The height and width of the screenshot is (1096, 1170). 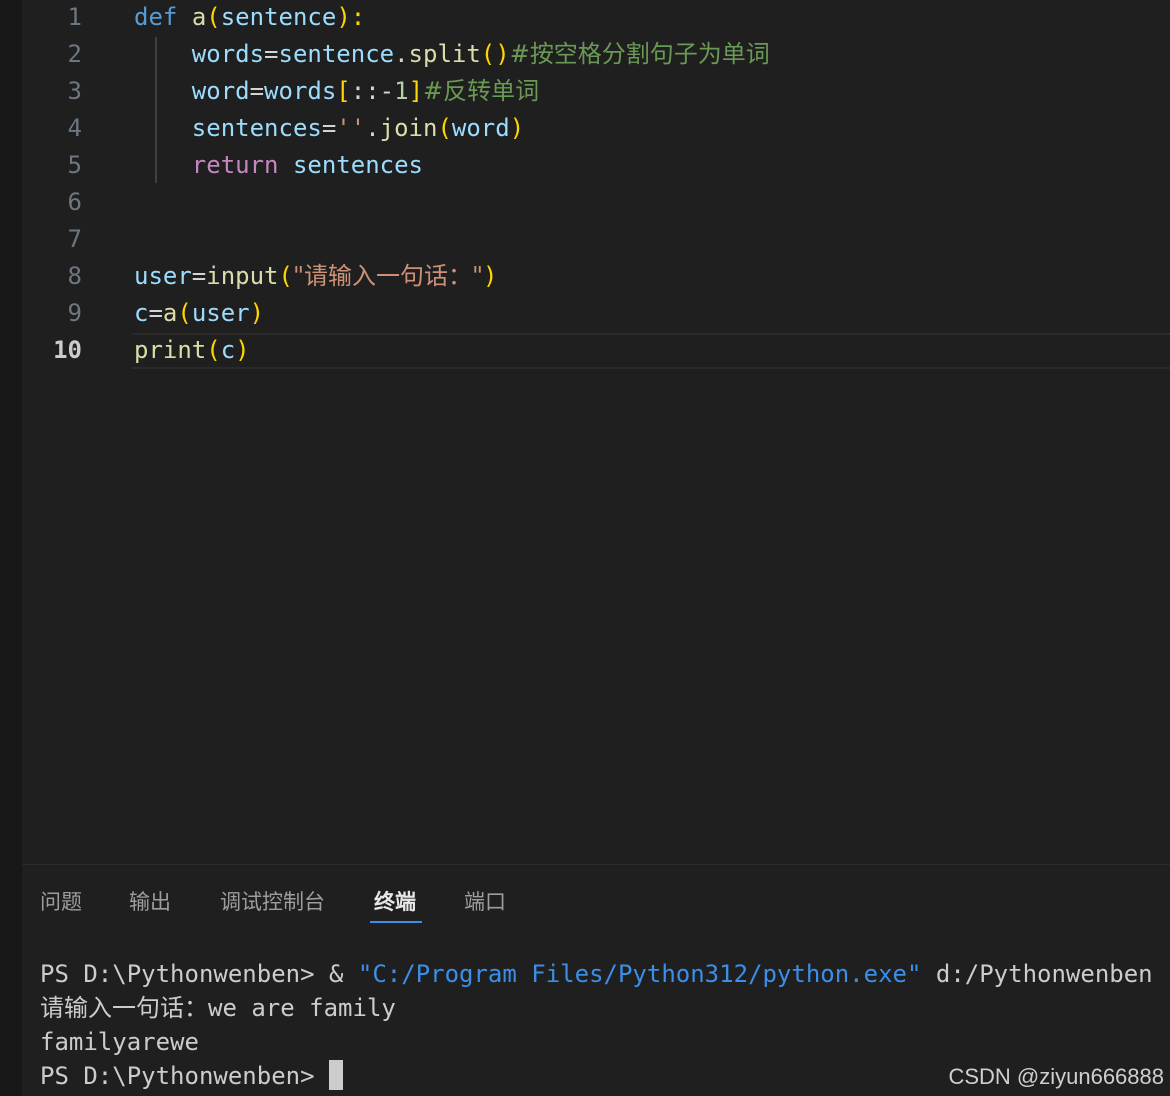 I want to click on code-line: 8 user=input("请输入一句话："), so click(x=596, y=276).